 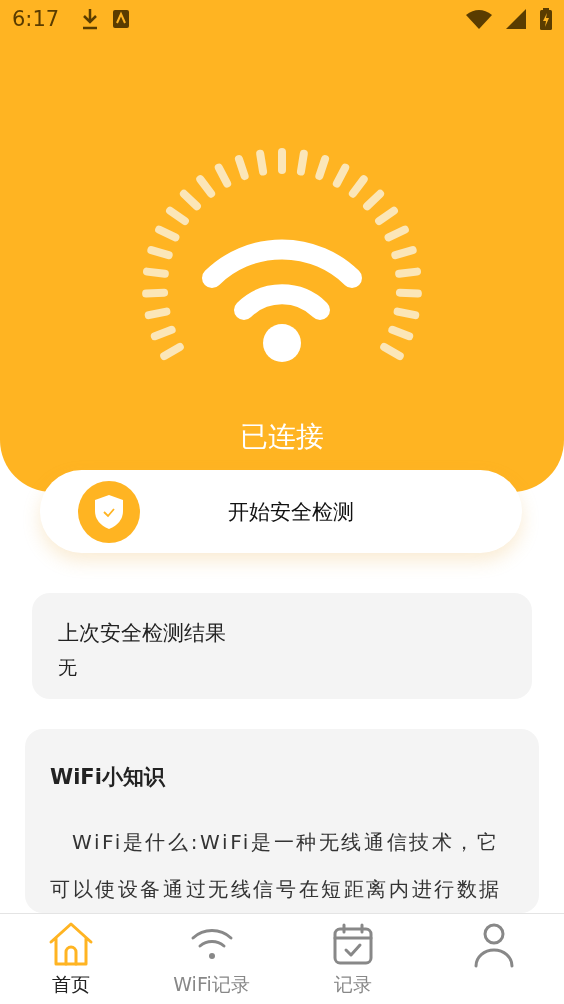 I want to click on notification-icon, so click(x=121, y=19).